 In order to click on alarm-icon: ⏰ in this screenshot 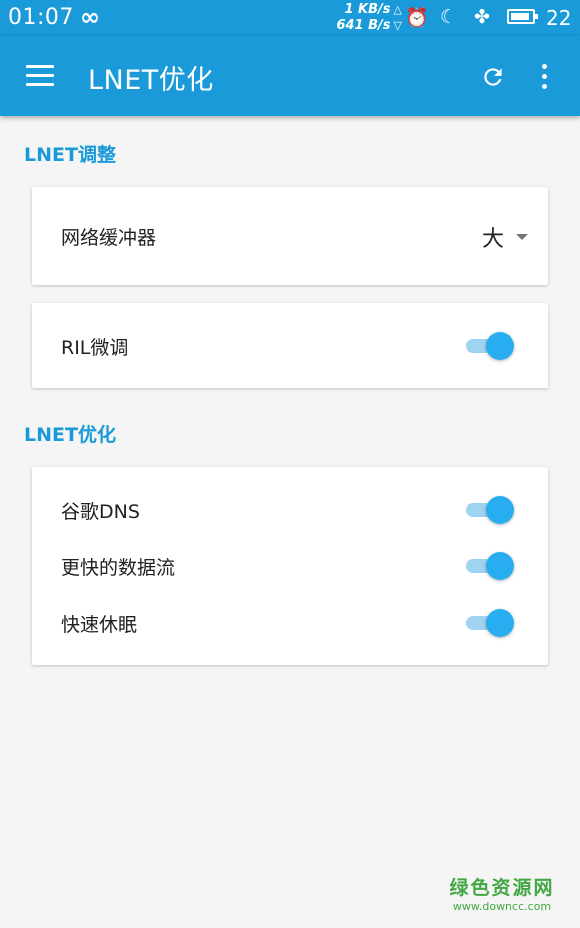, I will do `click(417, 18)`.